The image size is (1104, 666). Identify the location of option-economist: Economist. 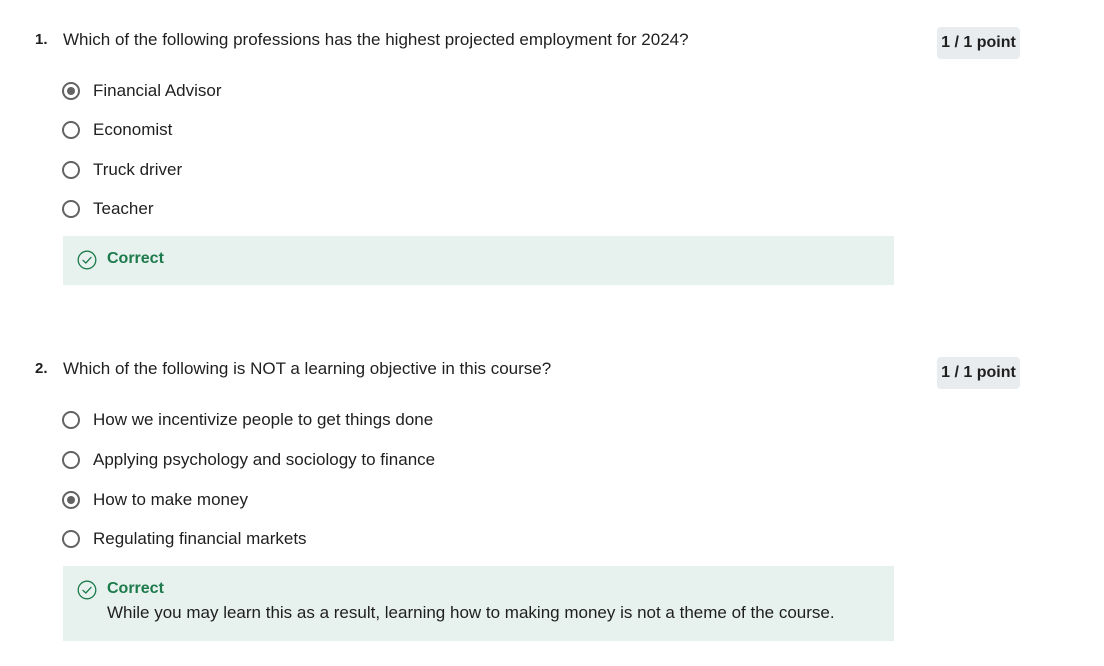
(117, 130).